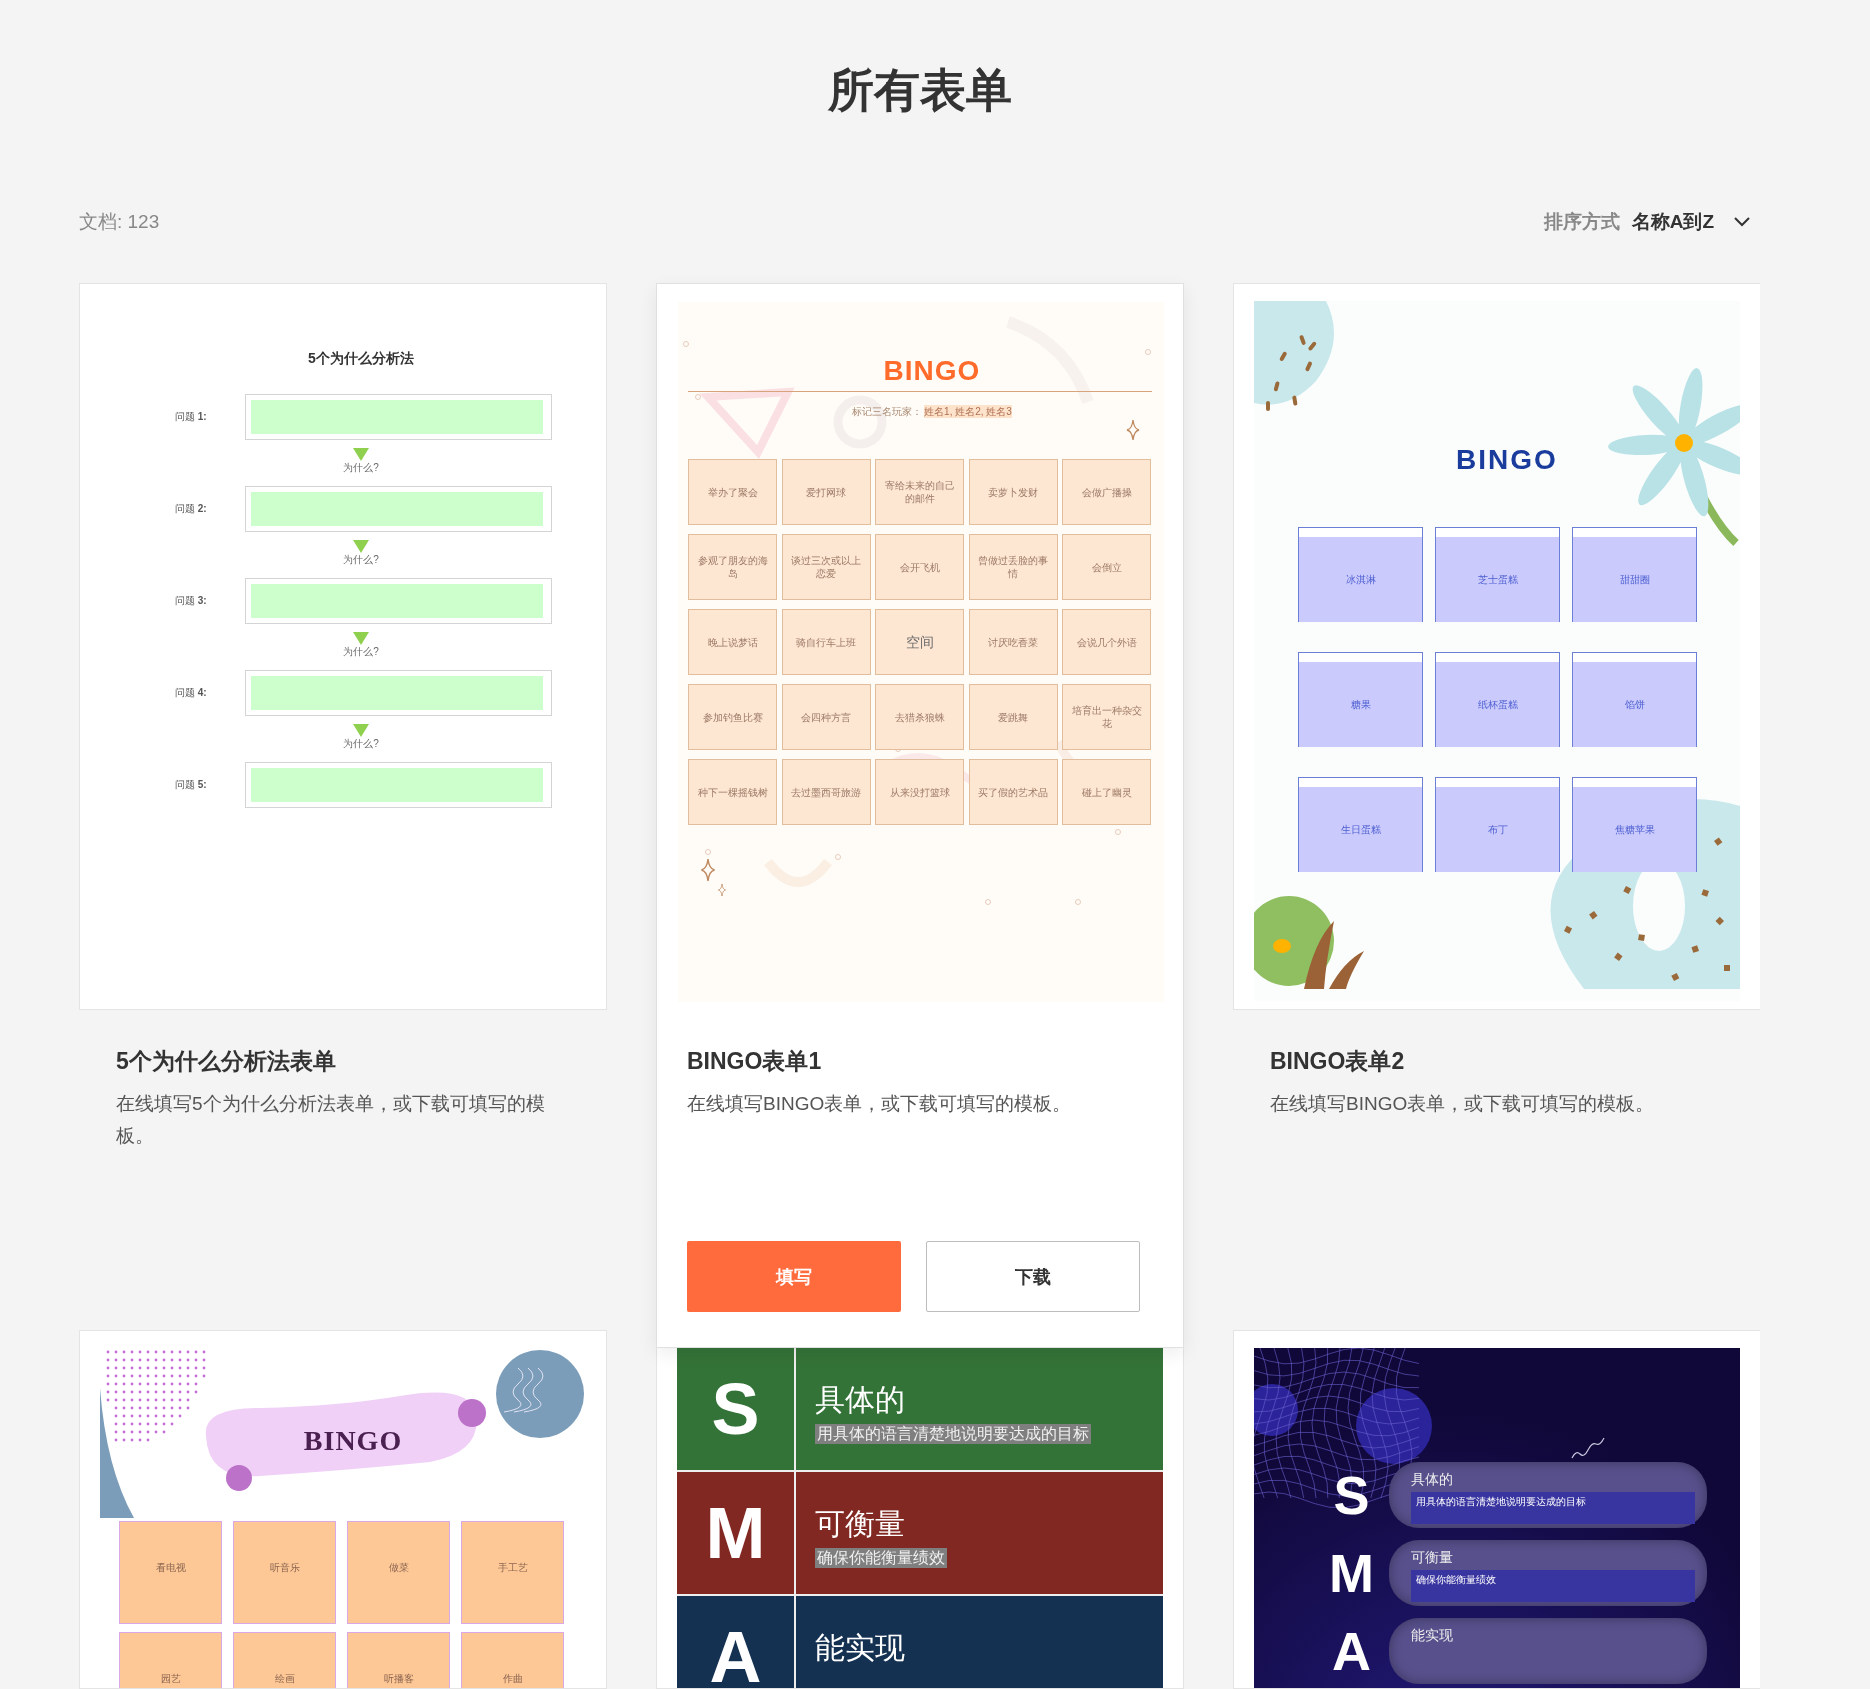  What do you see at coordinates (919, 567) in the screenshot?
I see `bingo-square: 会开飞机` at bounding box center [919, 567].